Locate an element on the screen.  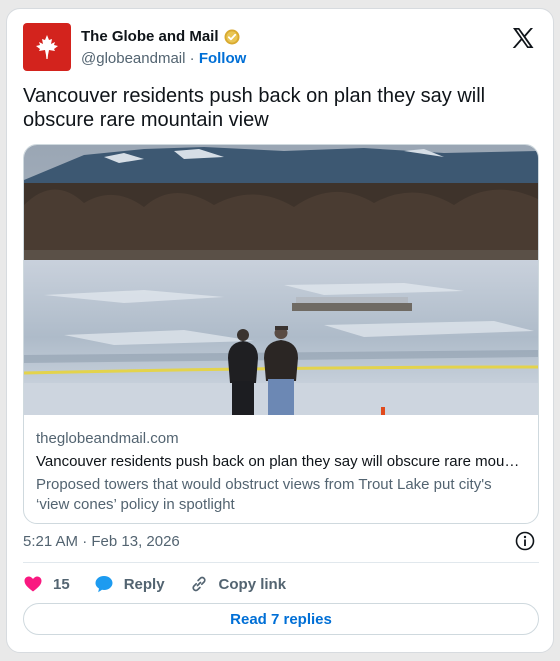
divider is located at coordinates (281, 562).